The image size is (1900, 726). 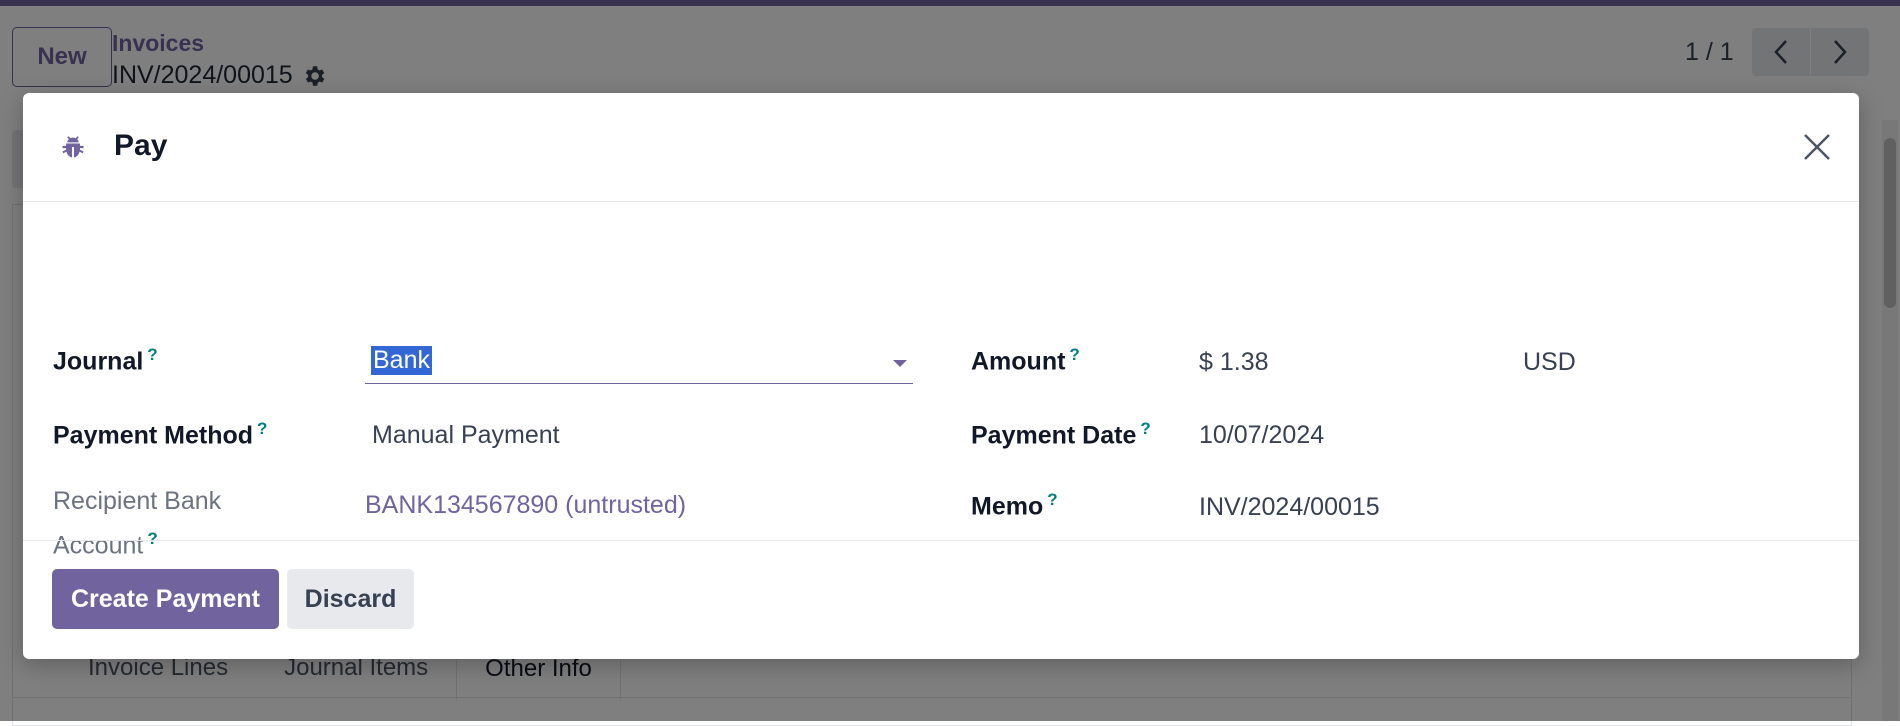 What do you see at coordinates (152, 354) in the screenshot?
I see `journal-help-tooltip: ?` at bounding box center [152, 354].